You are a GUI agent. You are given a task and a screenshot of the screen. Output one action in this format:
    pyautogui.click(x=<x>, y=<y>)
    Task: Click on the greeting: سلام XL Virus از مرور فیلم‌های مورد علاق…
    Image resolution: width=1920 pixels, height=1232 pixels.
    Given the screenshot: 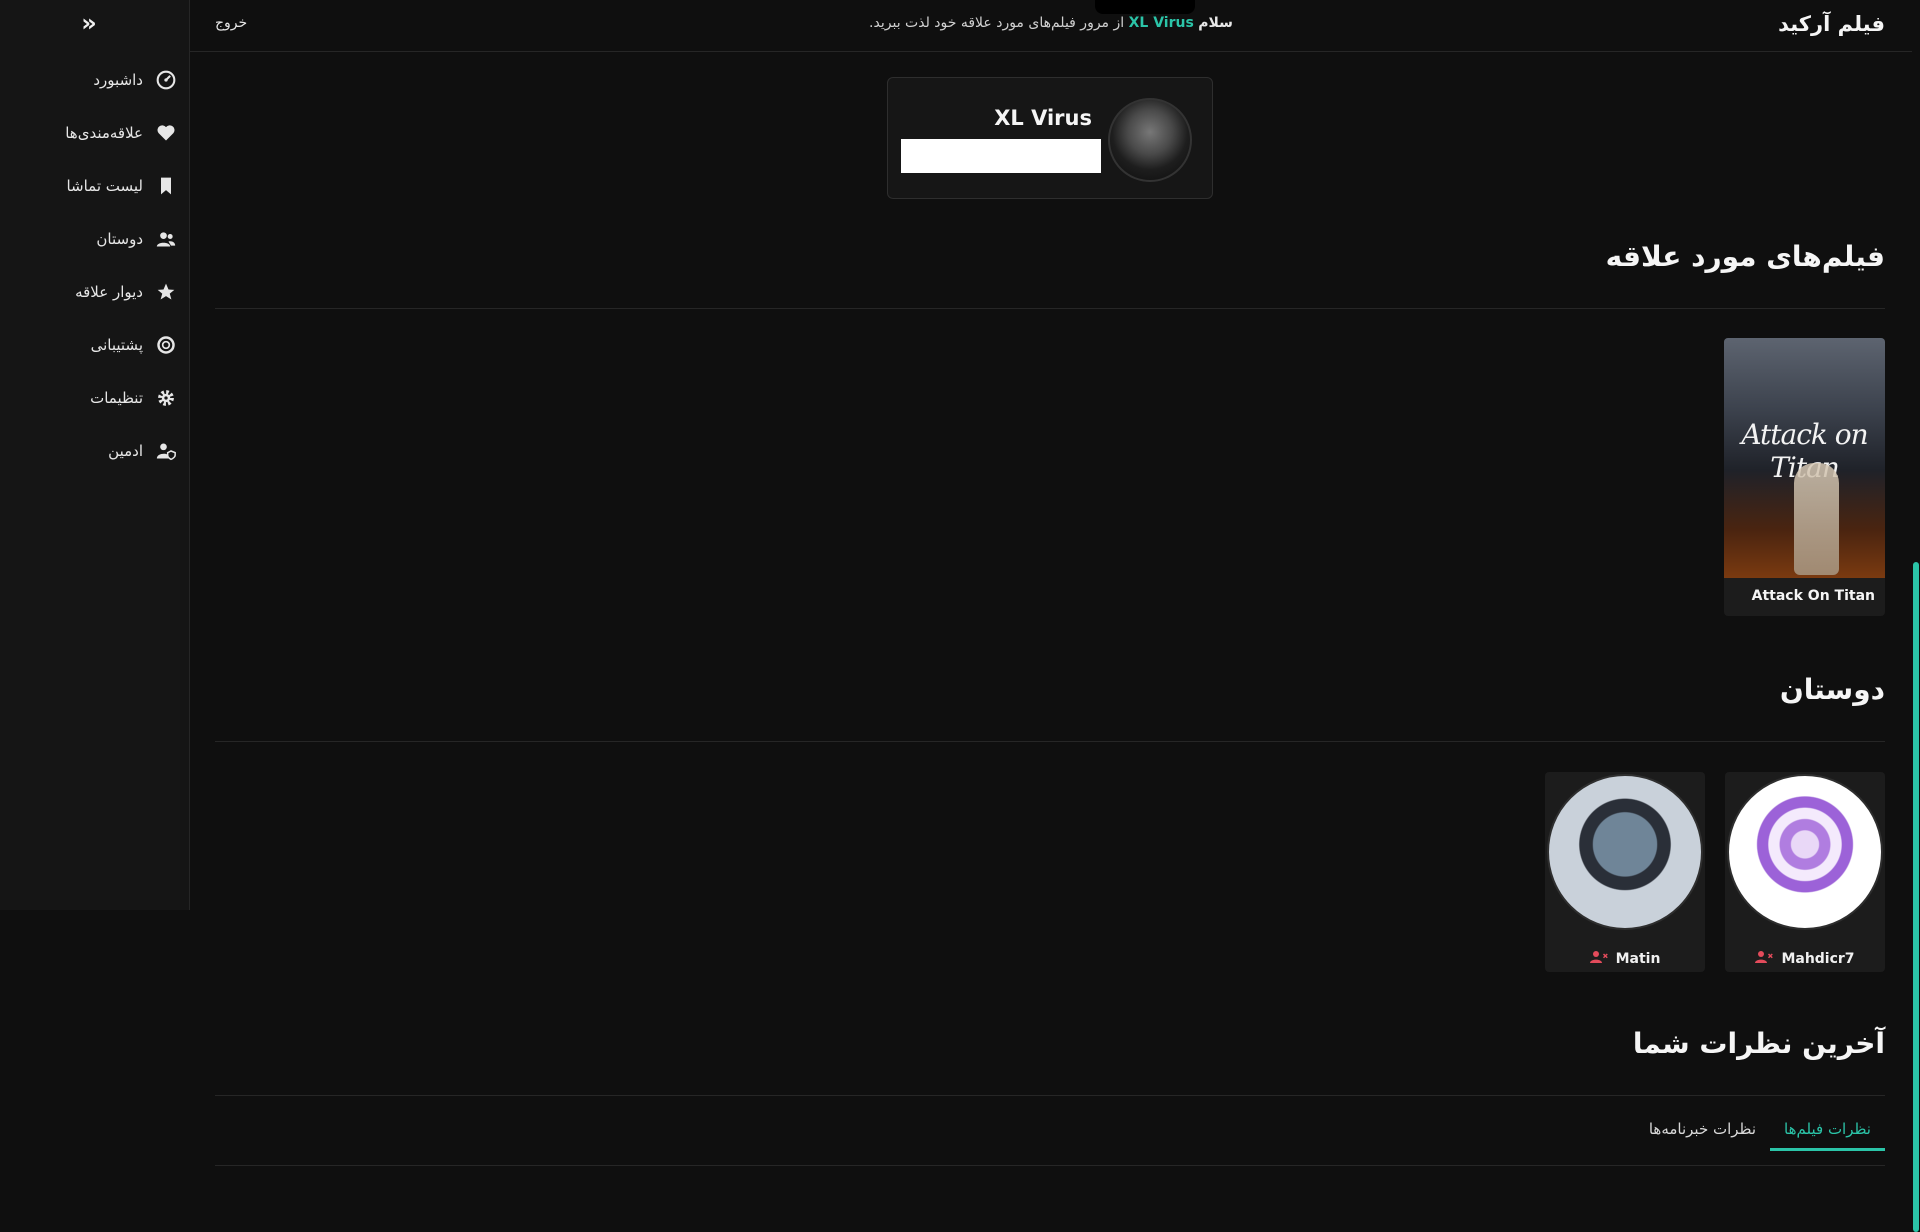 What is the action you would take?
    pyautogui.click(x=1051, y=23)
    